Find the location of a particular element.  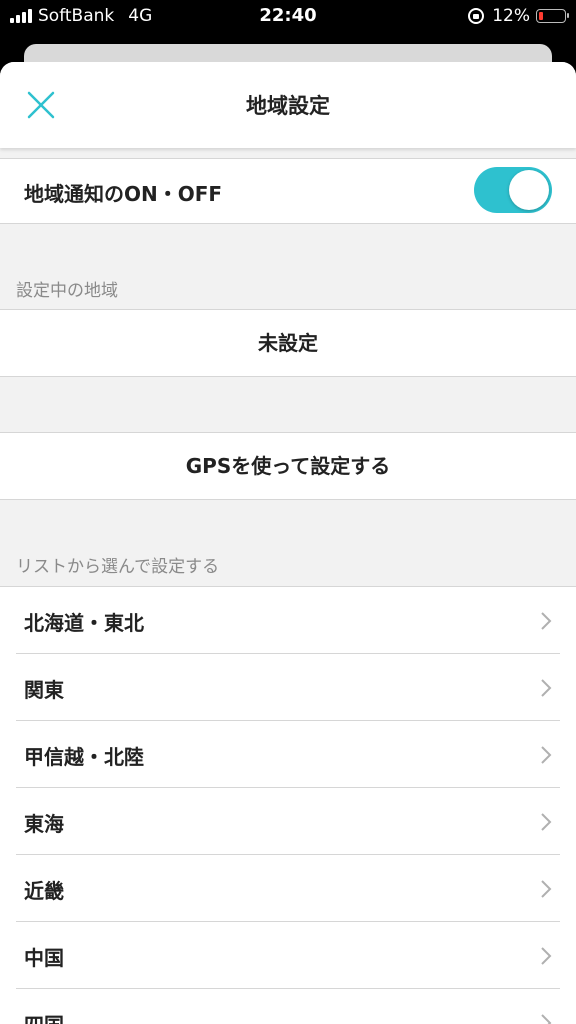

notification-toggle is located at coordinates (513, 190).